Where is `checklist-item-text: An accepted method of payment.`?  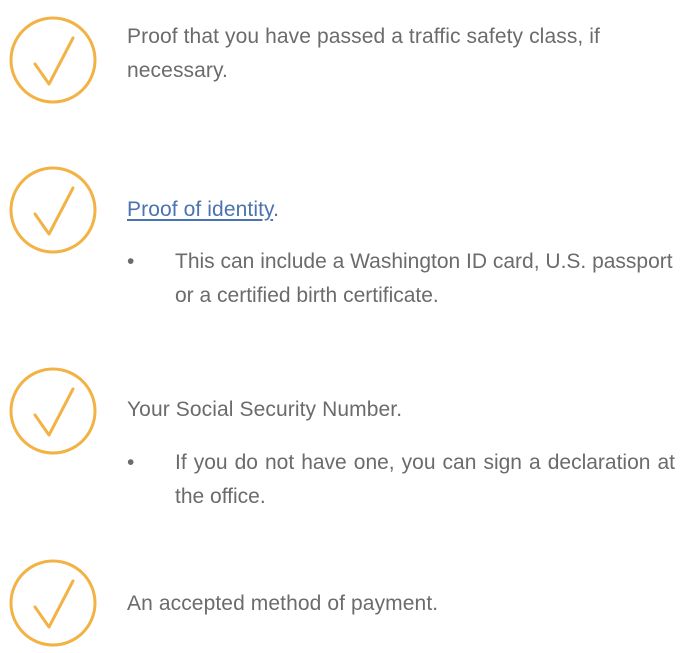 checklist-item-text: An accepted method of payment. is located at coordinates (283, 603).